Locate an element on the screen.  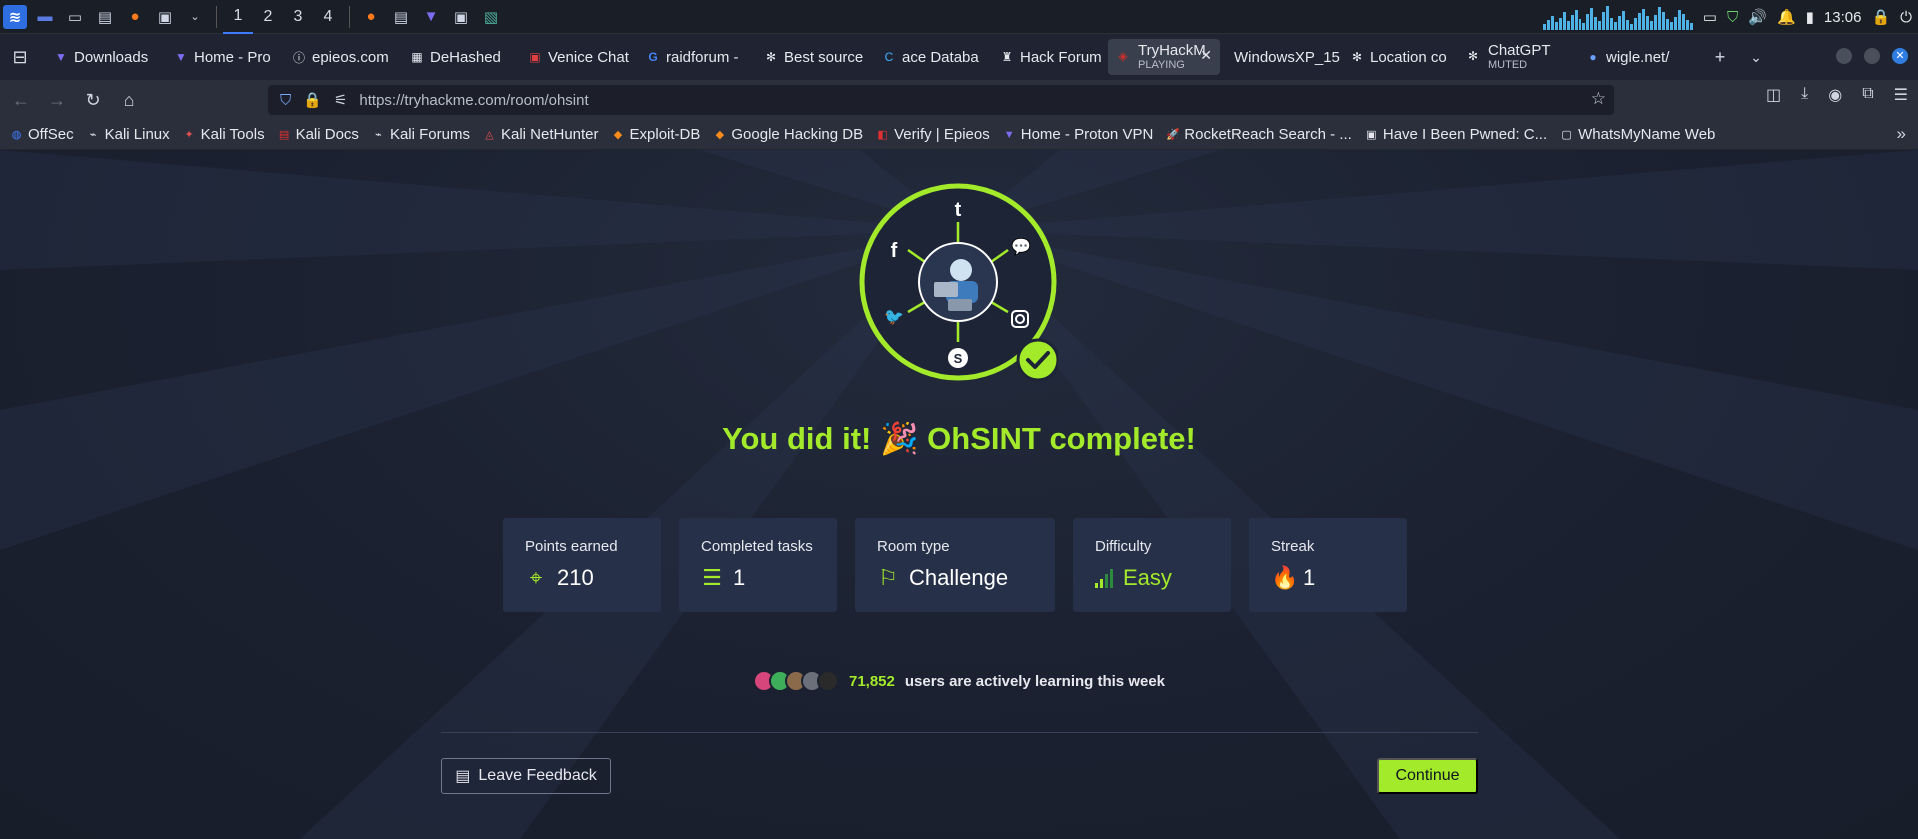
tab-label: Downloads is located at coordinates (111, 57).